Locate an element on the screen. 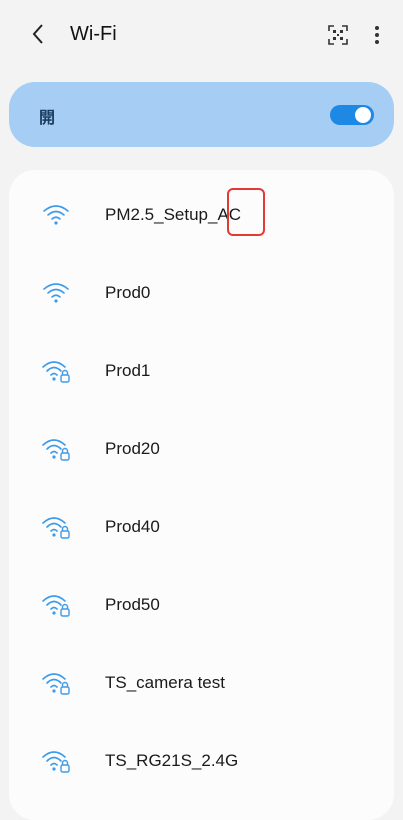 This screenshot has height=820, width=403. wifi-toggle-label: 開 is located at coordinates (47, 118).